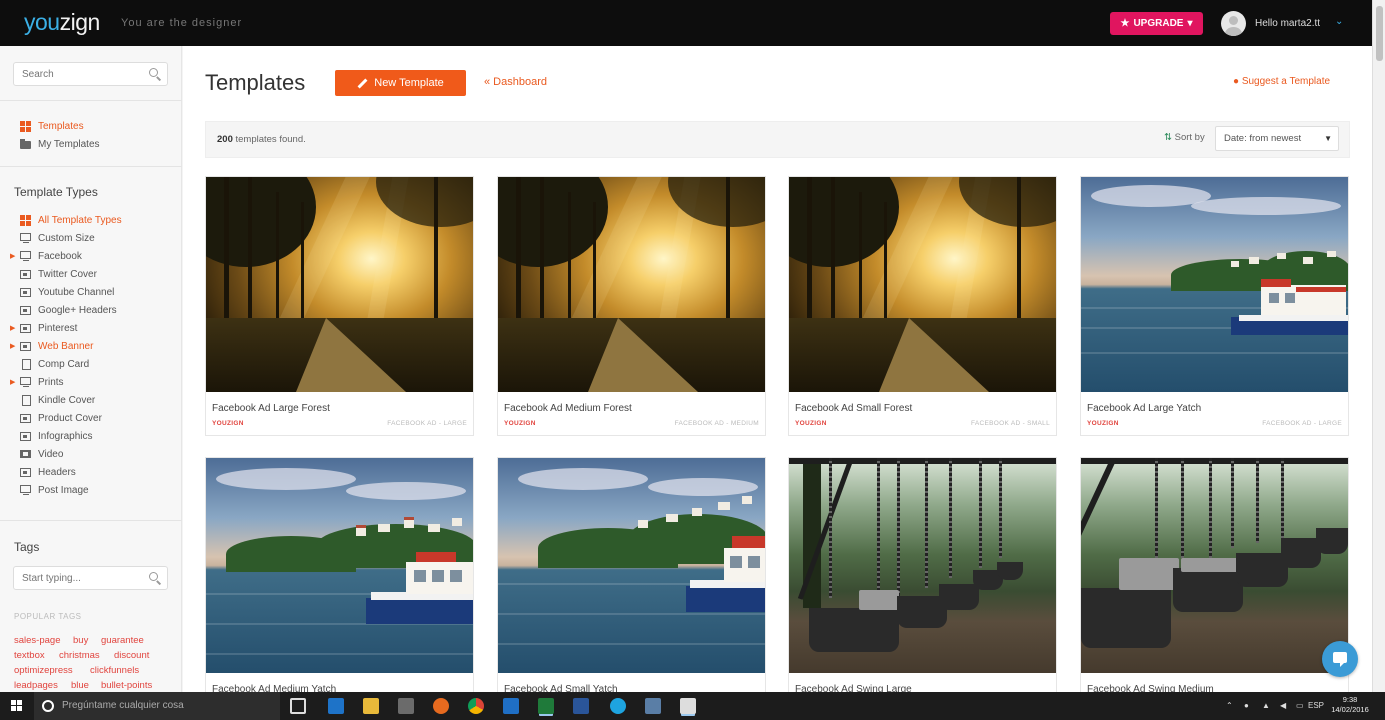  I want to click on tag-link: textbox, so click(29, 655).